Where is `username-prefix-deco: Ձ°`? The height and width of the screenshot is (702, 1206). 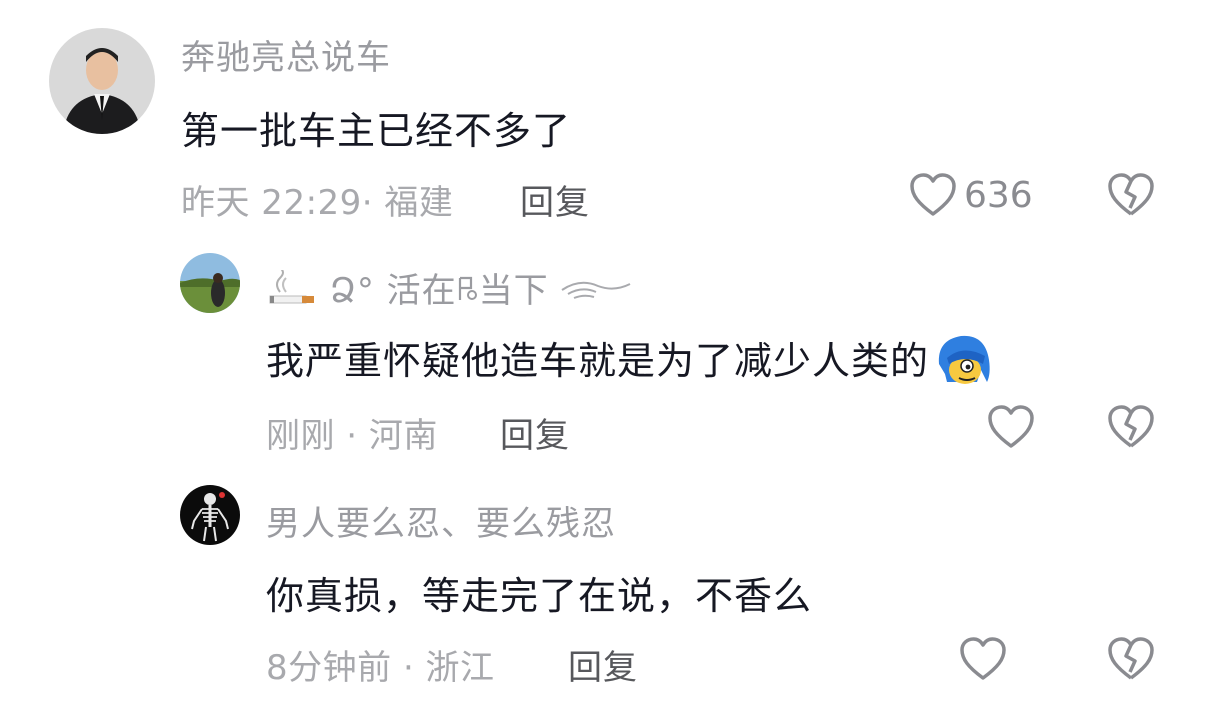 username-prefix-deco: Ձ° is located at coordinates (352, 291).